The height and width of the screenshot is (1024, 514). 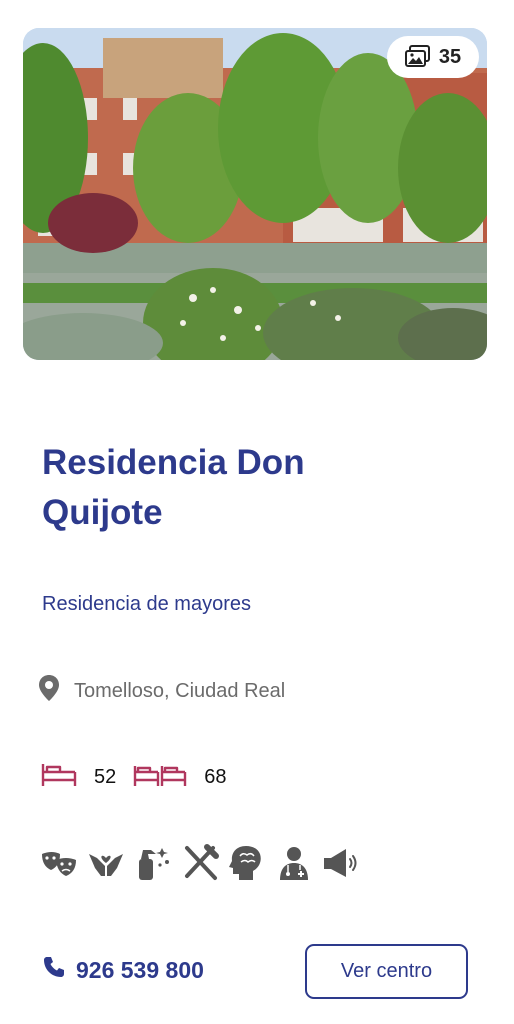 What do you see at coordinates (180, 690) in the screenshot?
I see `location-text: Tomelloso, Ciudad Real` at bounding box center [180, 690].